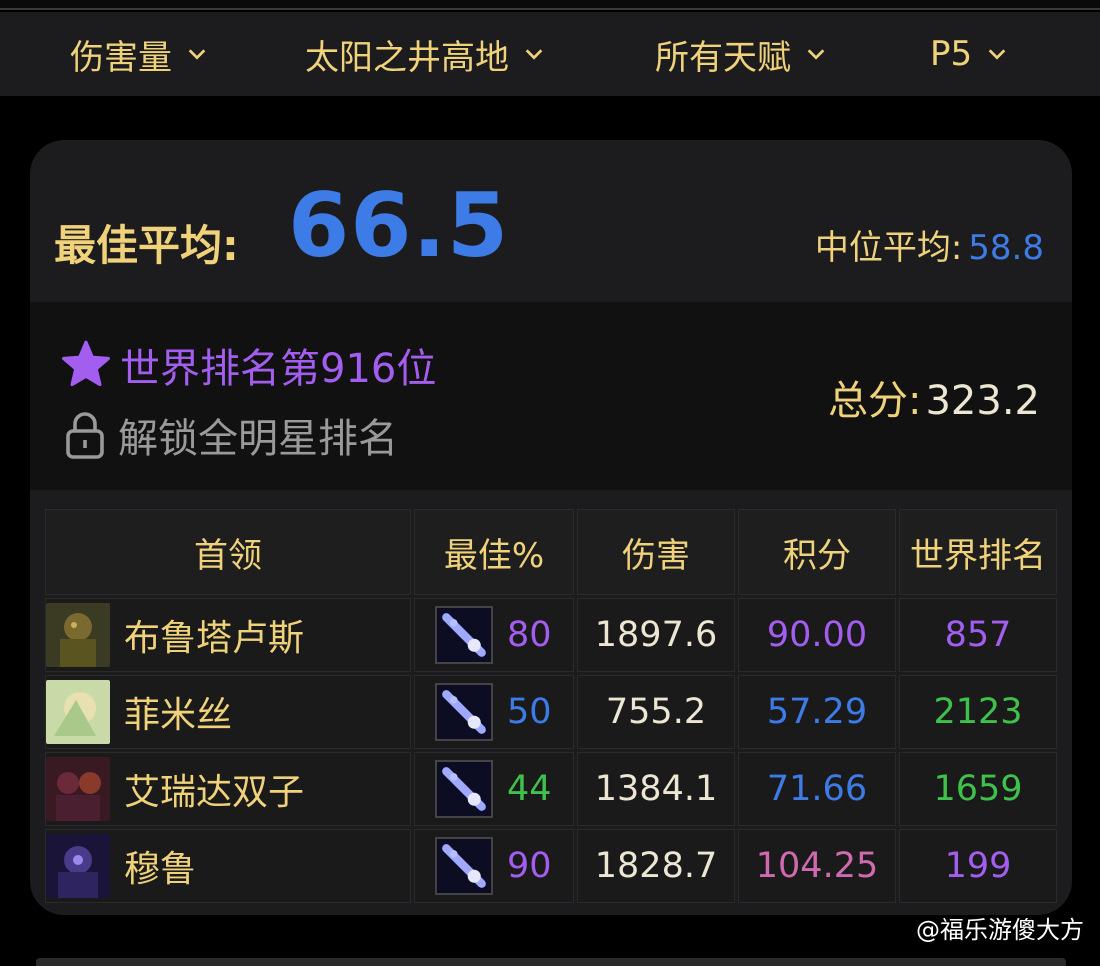 The image size is (1100, 966). What do you see at coordinates (278, 369) in the screenshot?
I see `world-rank-text: 世界排名第916位` at bounding box center [278, 369].